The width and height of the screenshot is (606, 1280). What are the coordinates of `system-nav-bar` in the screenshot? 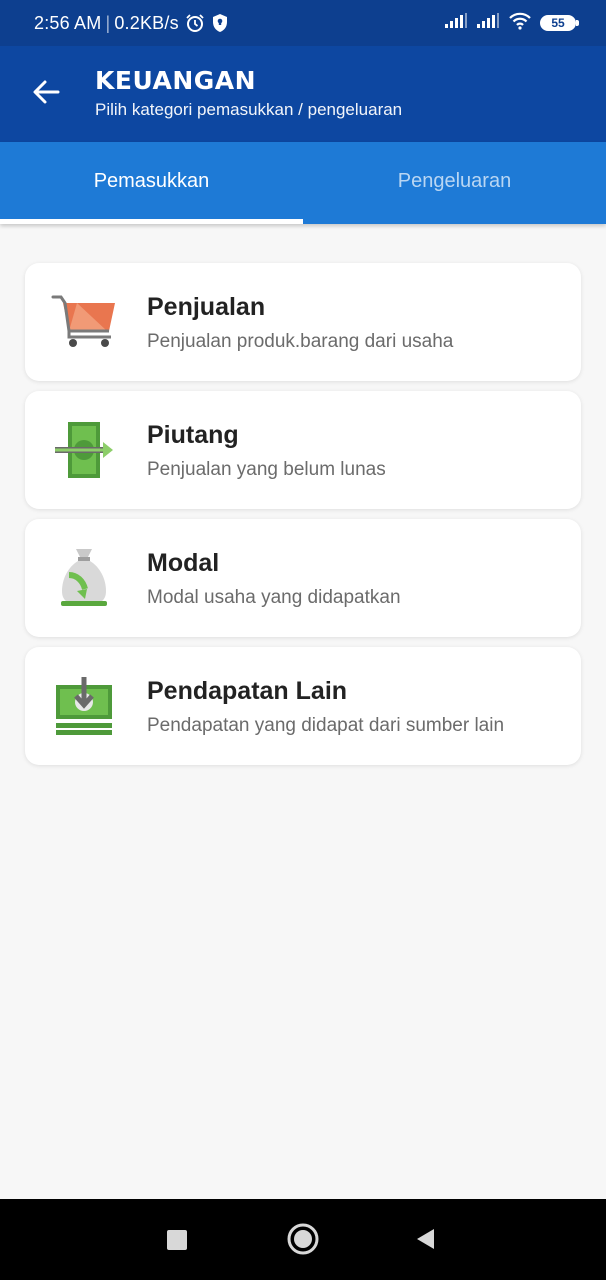 It's located at (303, 1239).